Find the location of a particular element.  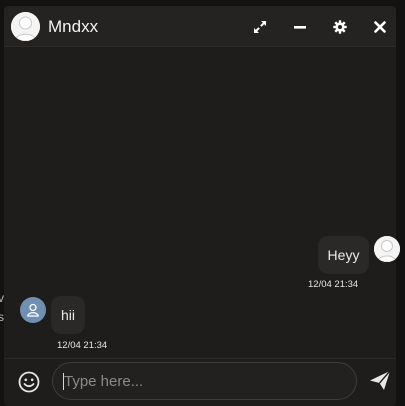

contact-avatar-icon is located at coordinates (25, 26).